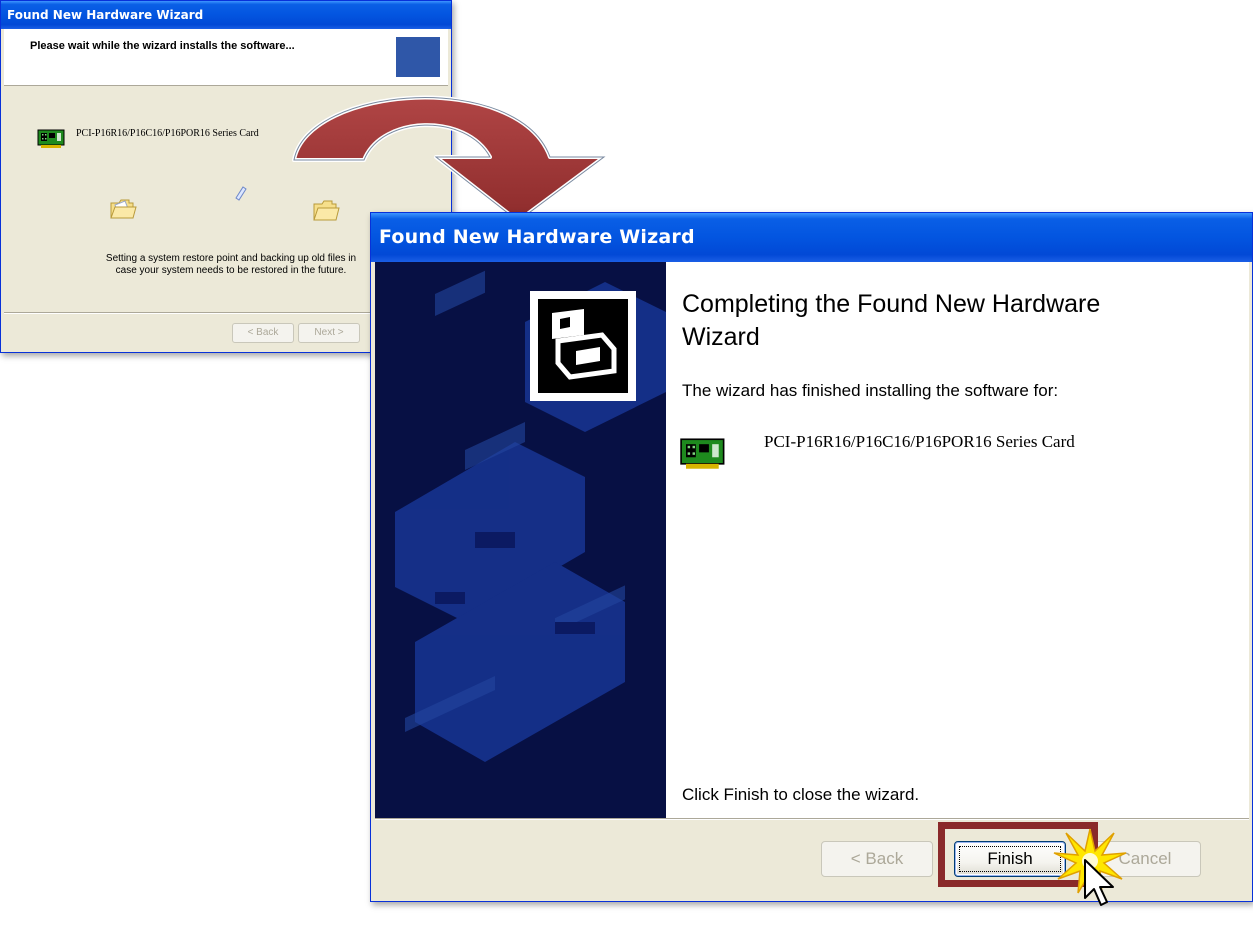 The height and width of the screenshot is (925, 1253). I want to click on wizard-side-banner, so click(520, 540).